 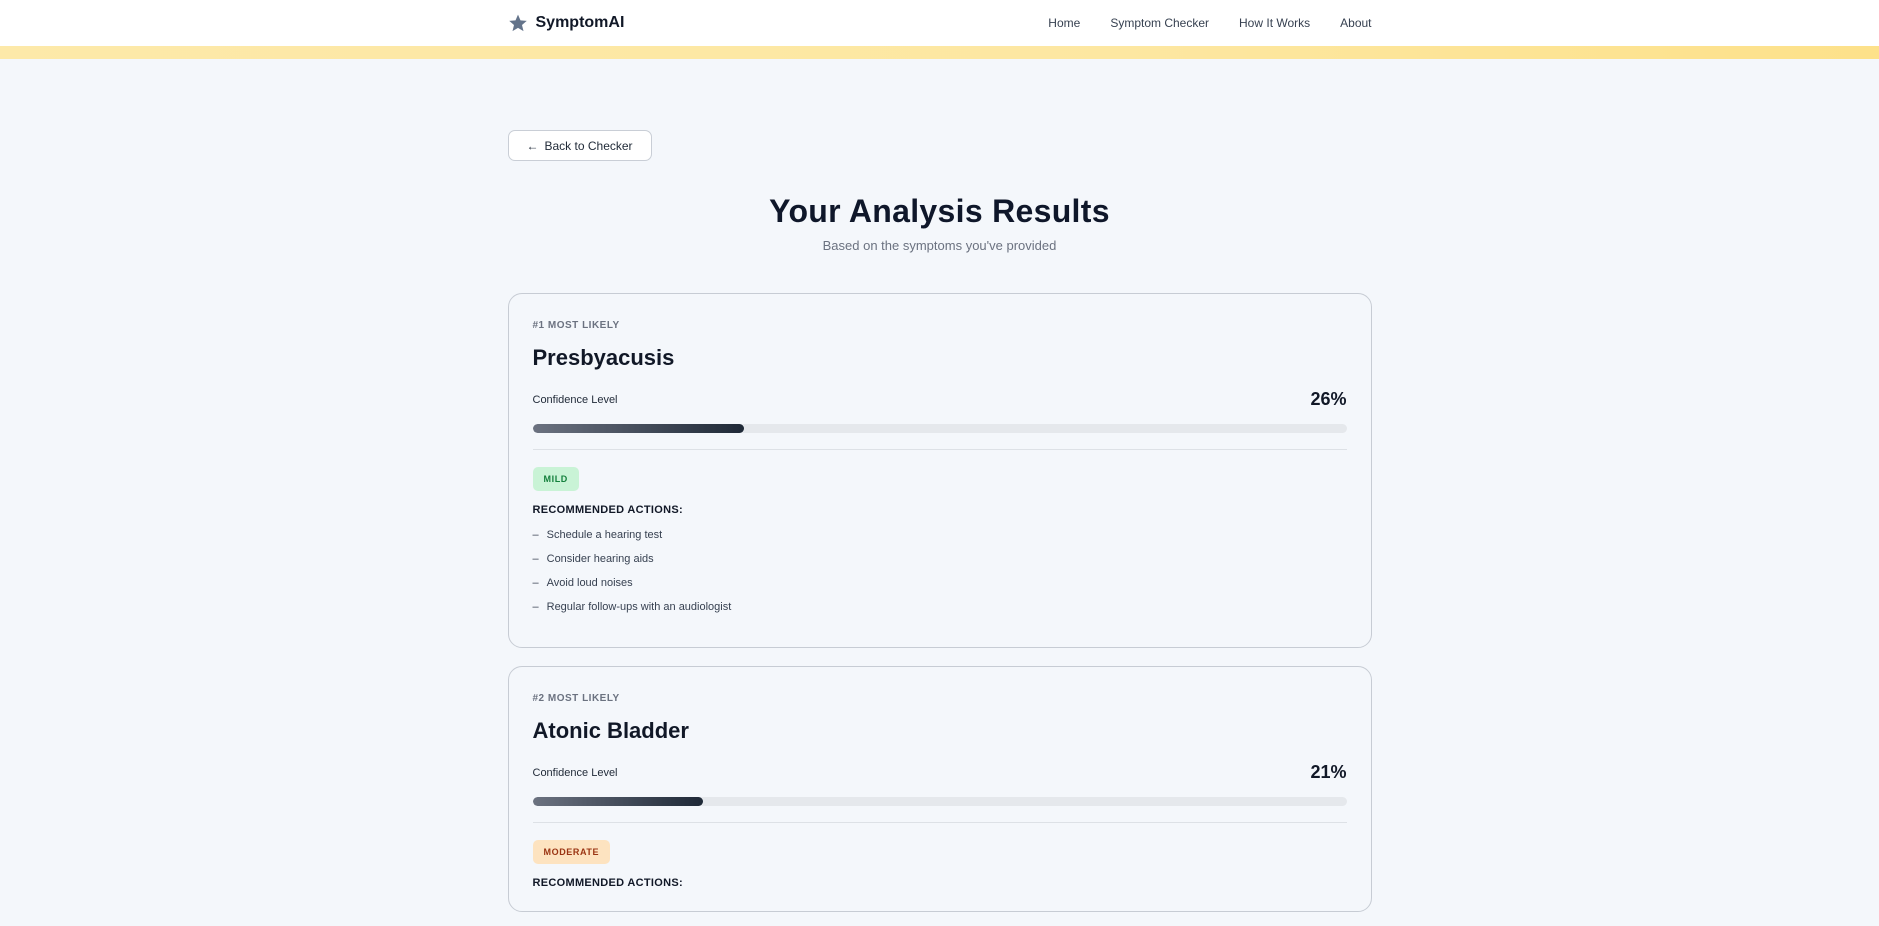 I want to click on nav-link-home: Home, so click(x=1064, y=23).